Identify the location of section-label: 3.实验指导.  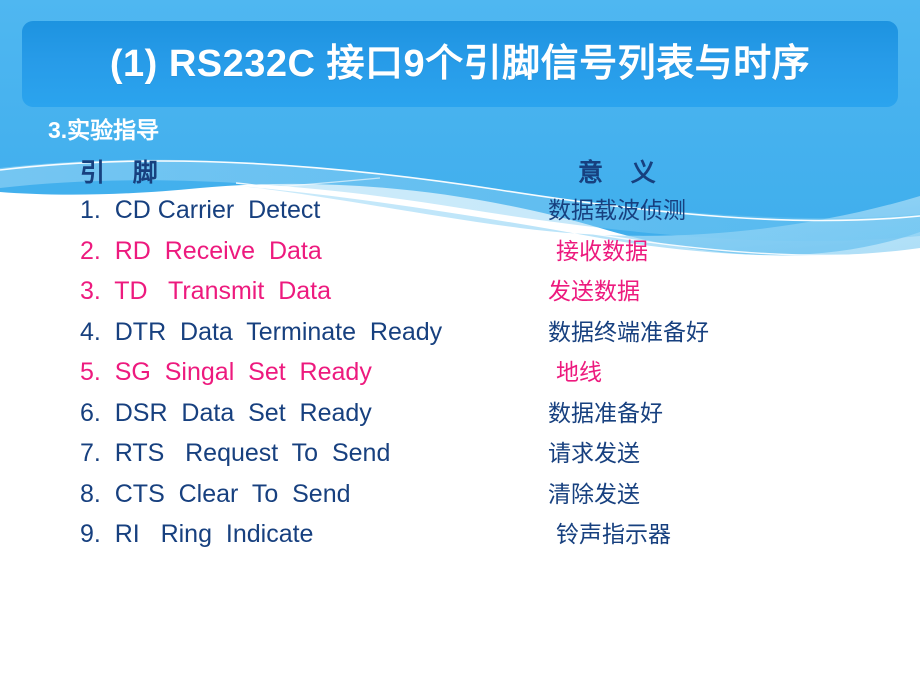
(104, 130).